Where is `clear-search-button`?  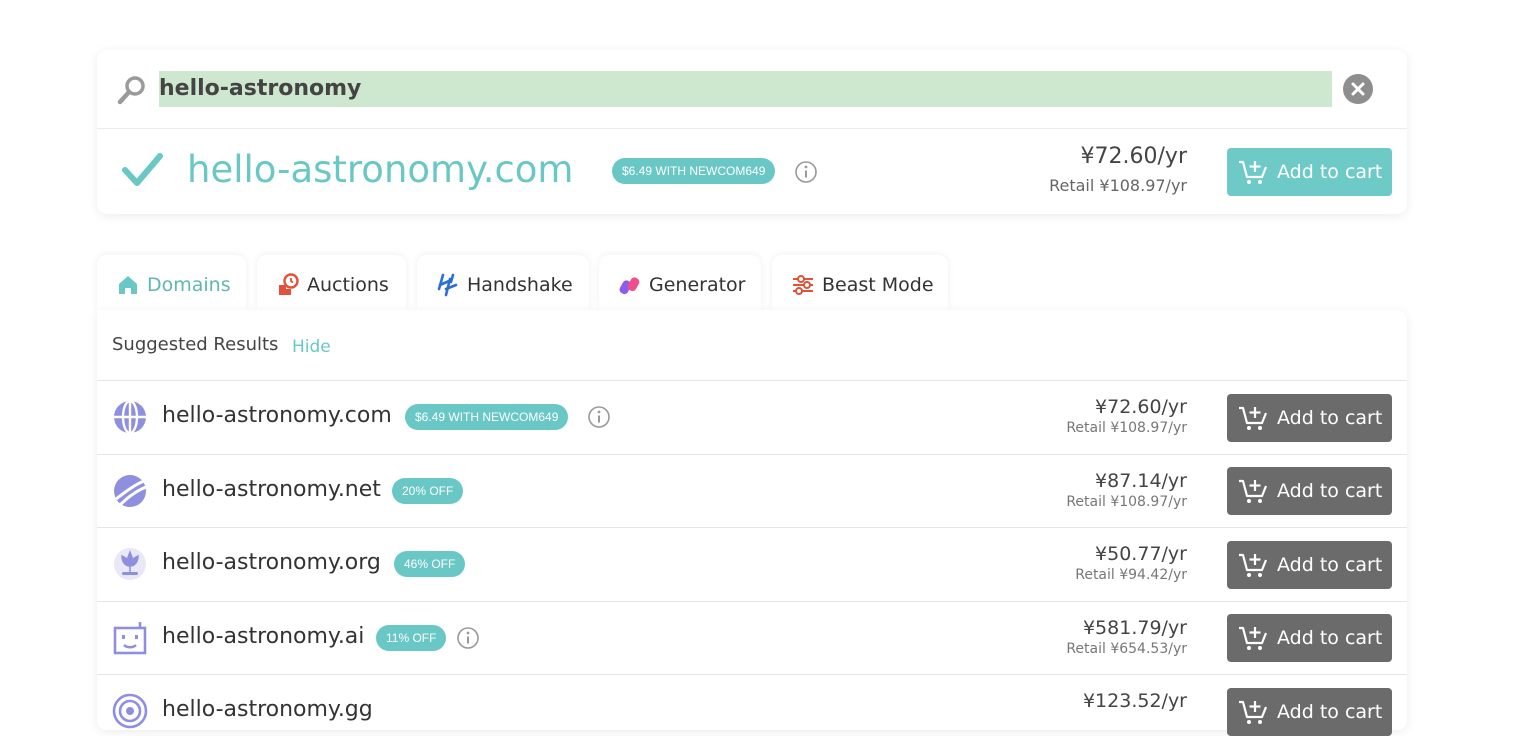
clear-search-button is located at coordinates (1358, 89).